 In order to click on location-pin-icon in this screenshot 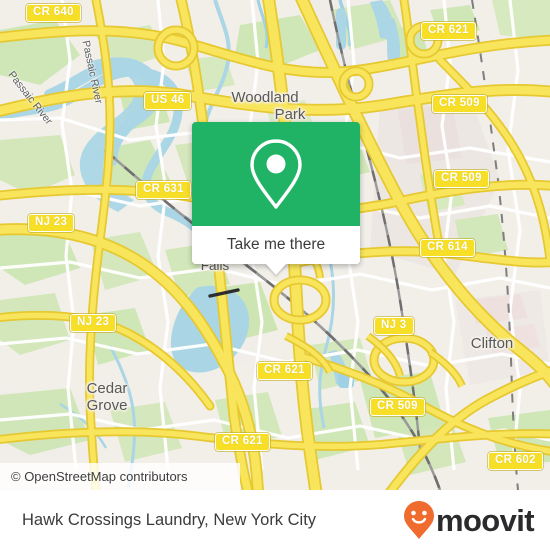, I will do `click(276, 174)`.